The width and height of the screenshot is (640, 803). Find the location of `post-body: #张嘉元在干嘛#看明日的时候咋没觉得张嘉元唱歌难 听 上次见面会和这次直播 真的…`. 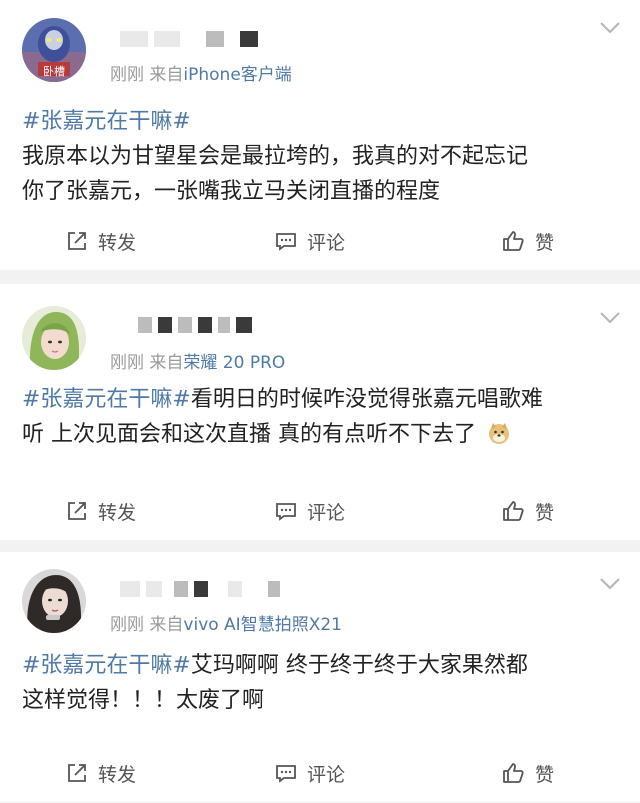

post-body: #张嘉元在干嘛#看明日的时候咋没觉得张嘉元唱歌难 听 上次见面会和这次直播 真的… is located at coordinates (321, 417).